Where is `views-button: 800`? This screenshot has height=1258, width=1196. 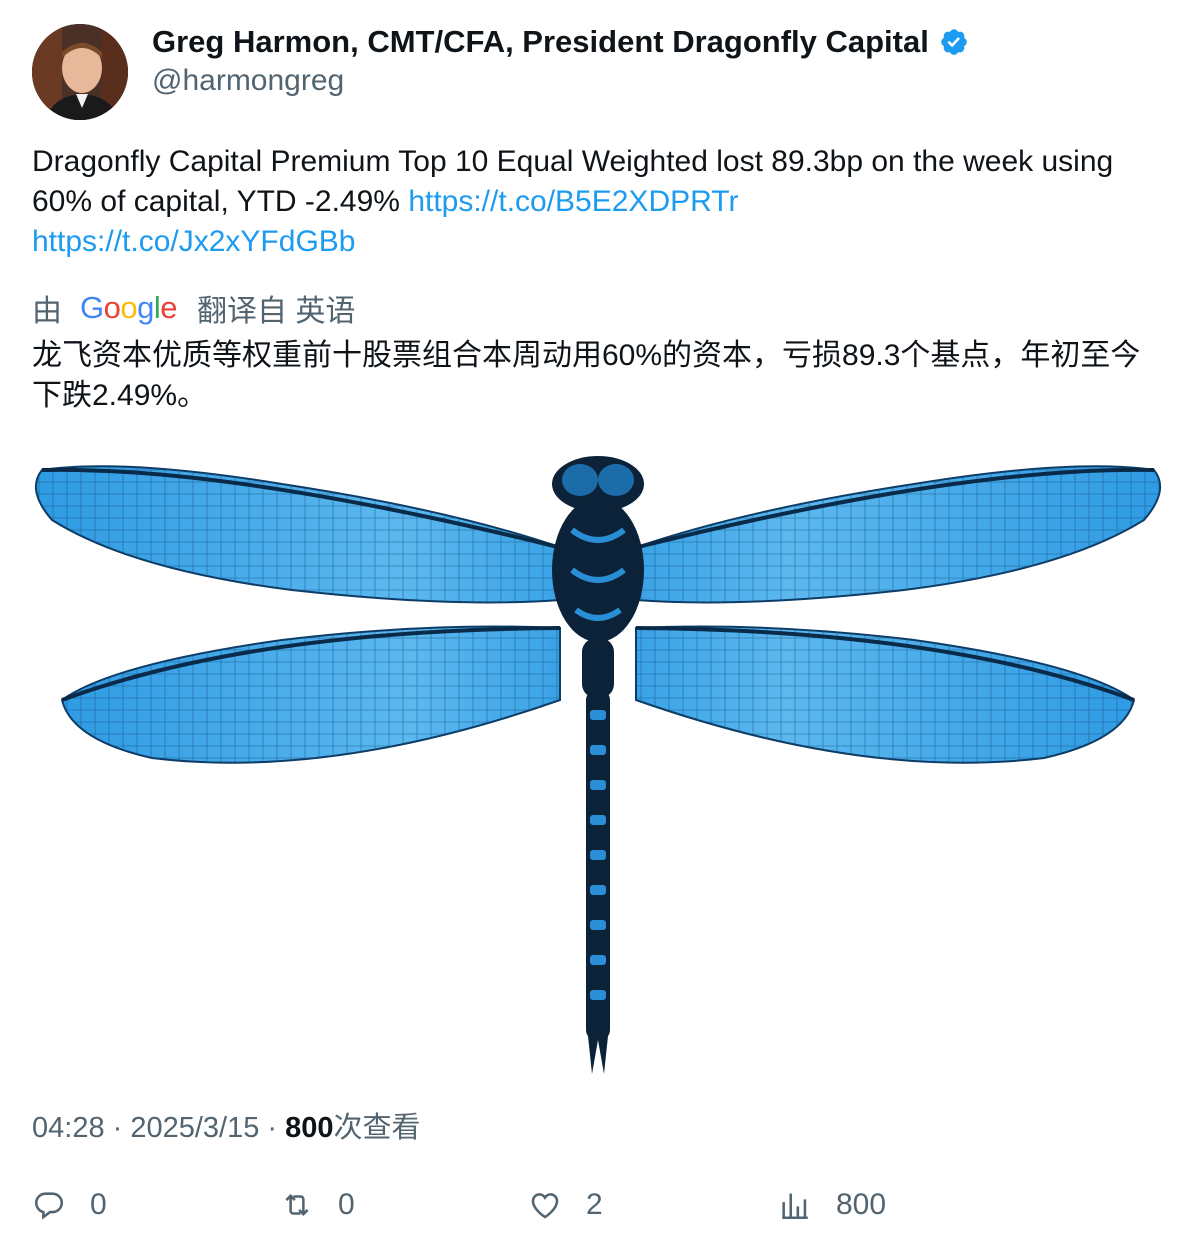 views-button: 800 is located at coordinates (832, 1205).